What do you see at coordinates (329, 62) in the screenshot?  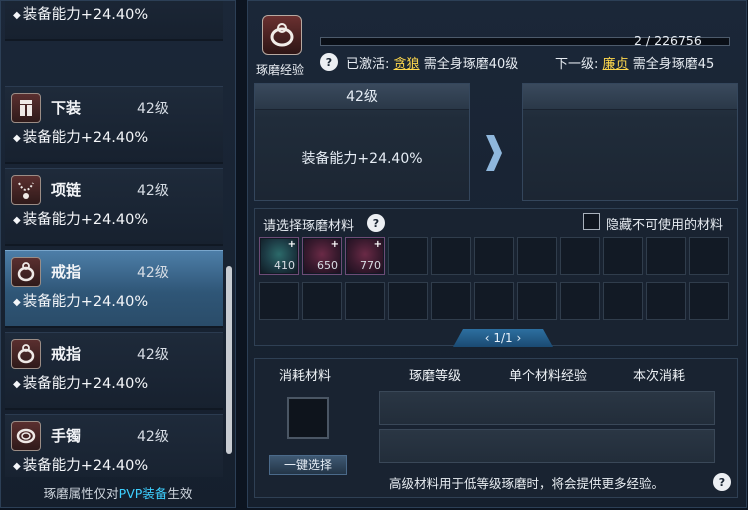 I see `help-icon: ?` at bounding box center [329, 62].